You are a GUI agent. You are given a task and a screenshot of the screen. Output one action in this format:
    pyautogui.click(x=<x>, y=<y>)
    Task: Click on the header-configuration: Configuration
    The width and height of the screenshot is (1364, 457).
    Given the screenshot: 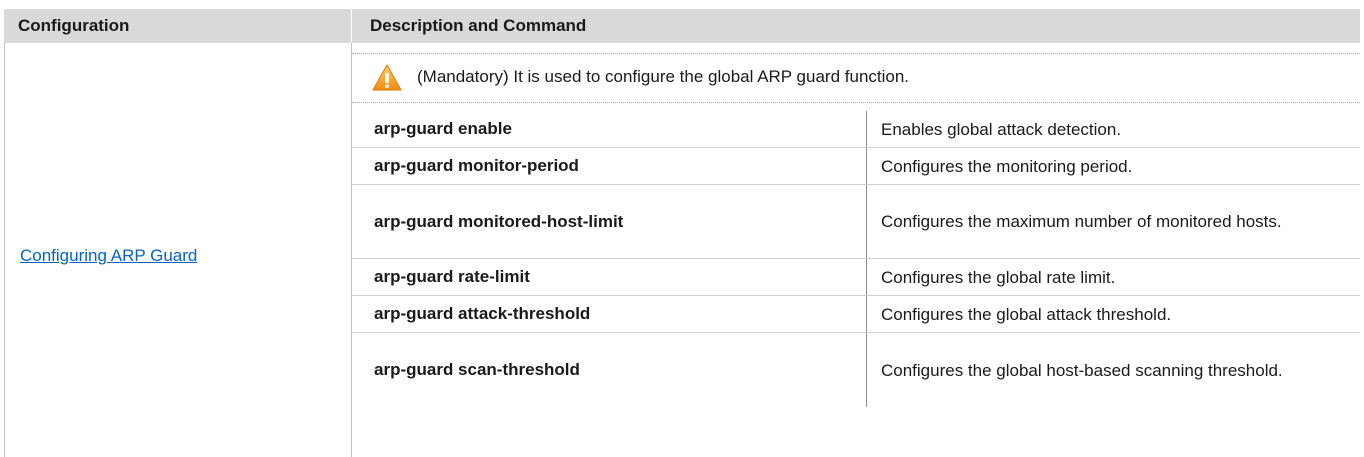 What is the action you would take?
    pyautogui.click(x=178, y=26)
    